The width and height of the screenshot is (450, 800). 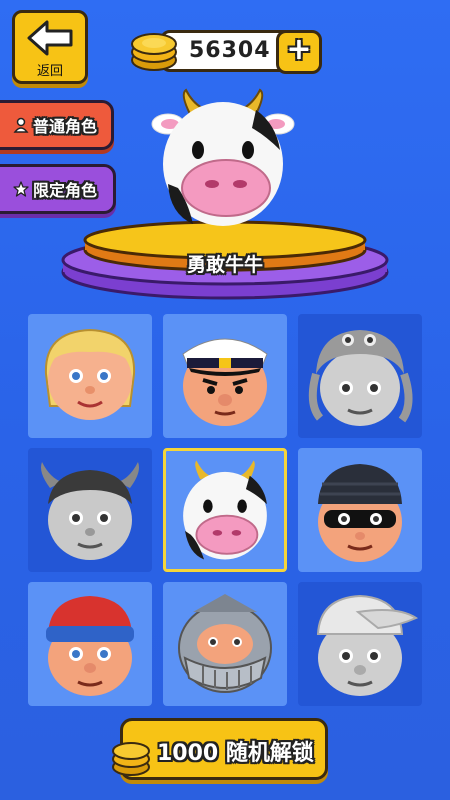 I want to click on knight-helmet-icon, so click(x=225, y=643).